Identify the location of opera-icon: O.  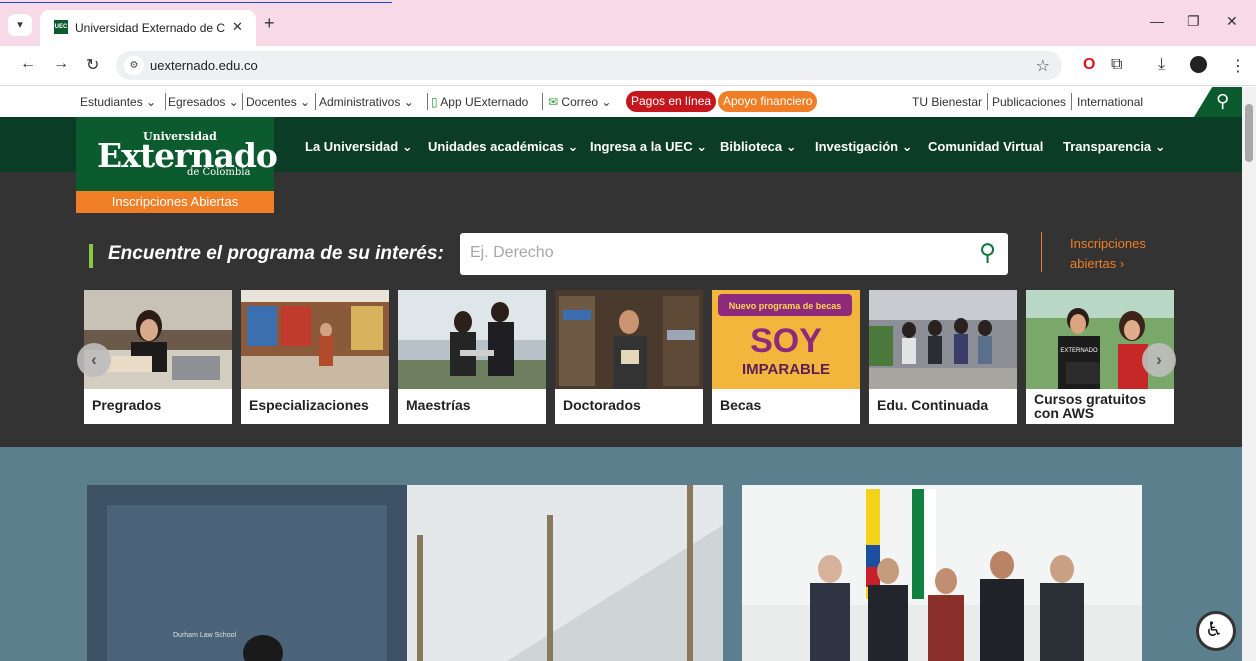
(1089, 65).